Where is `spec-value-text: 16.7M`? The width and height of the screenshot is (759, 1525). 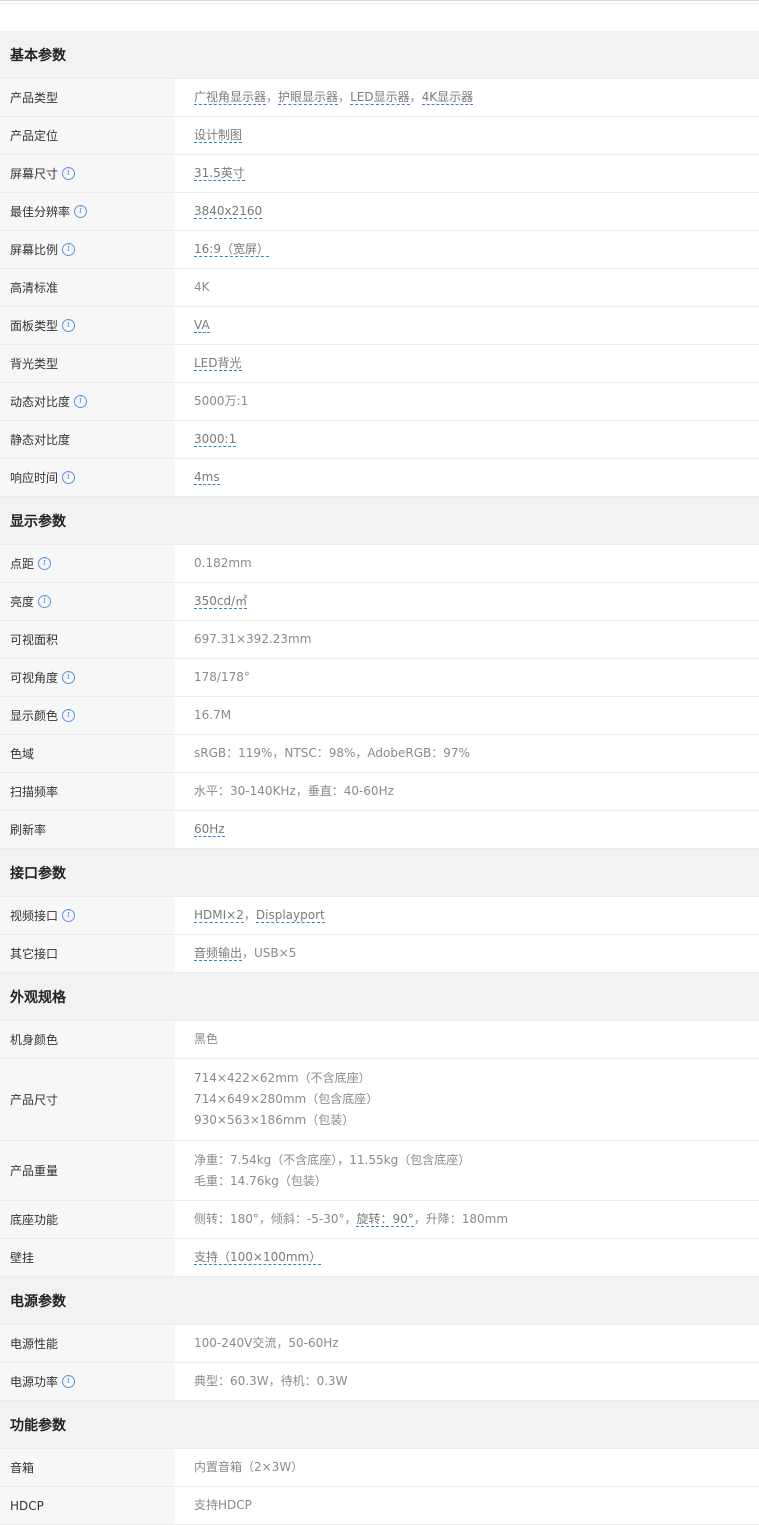 spec-value-text: 16.7M is located at coordinates (213, 715).